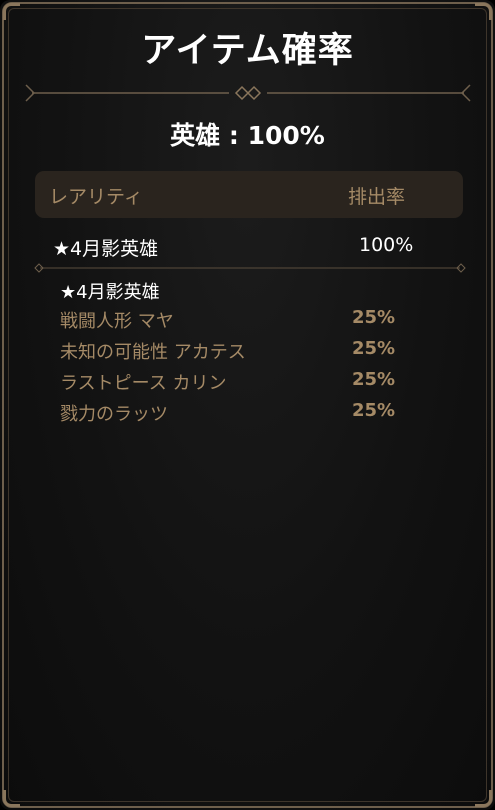 This screenshot has height=810, width=495. I want to click on item-name: 戮力のラッツ, so click(114, 414).